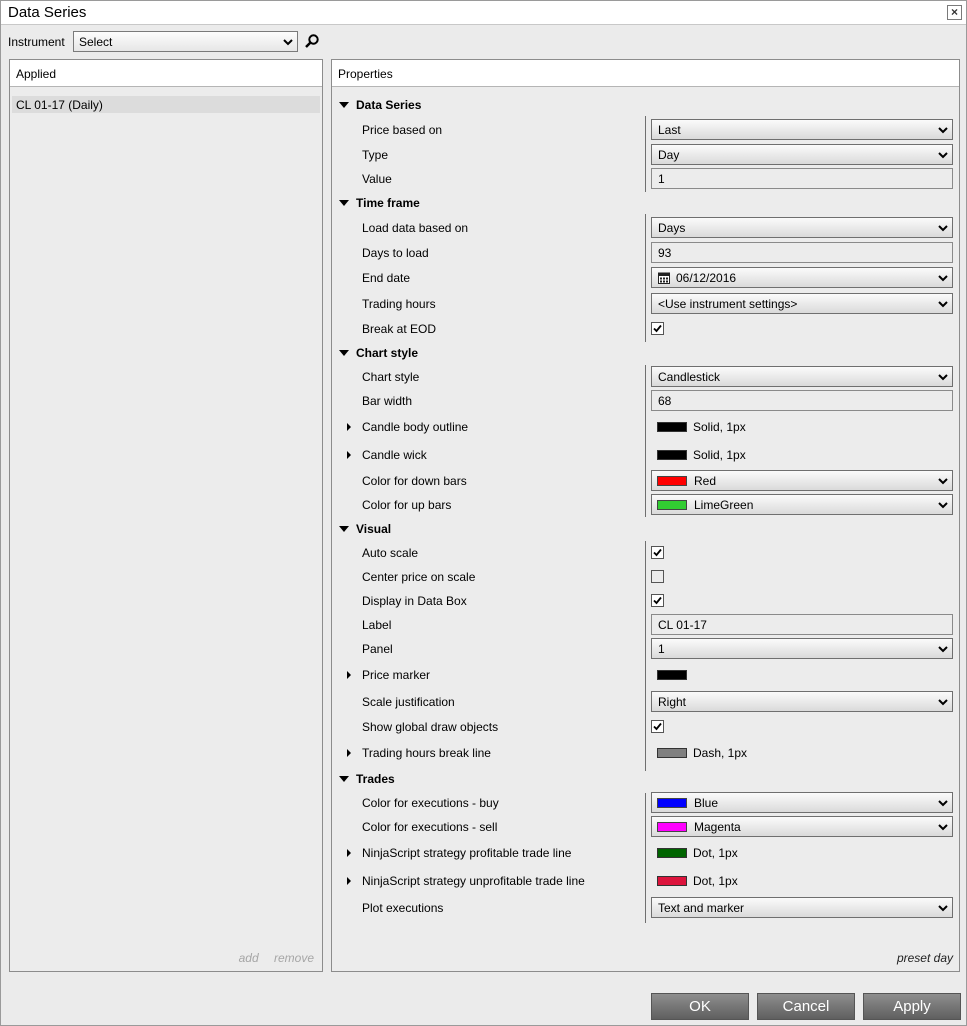 This screenshot has height=1026, width=967. Describe the element at coordinates (802, 480) in the screenshot. I see `down-bars-color-select: Red` at that location.